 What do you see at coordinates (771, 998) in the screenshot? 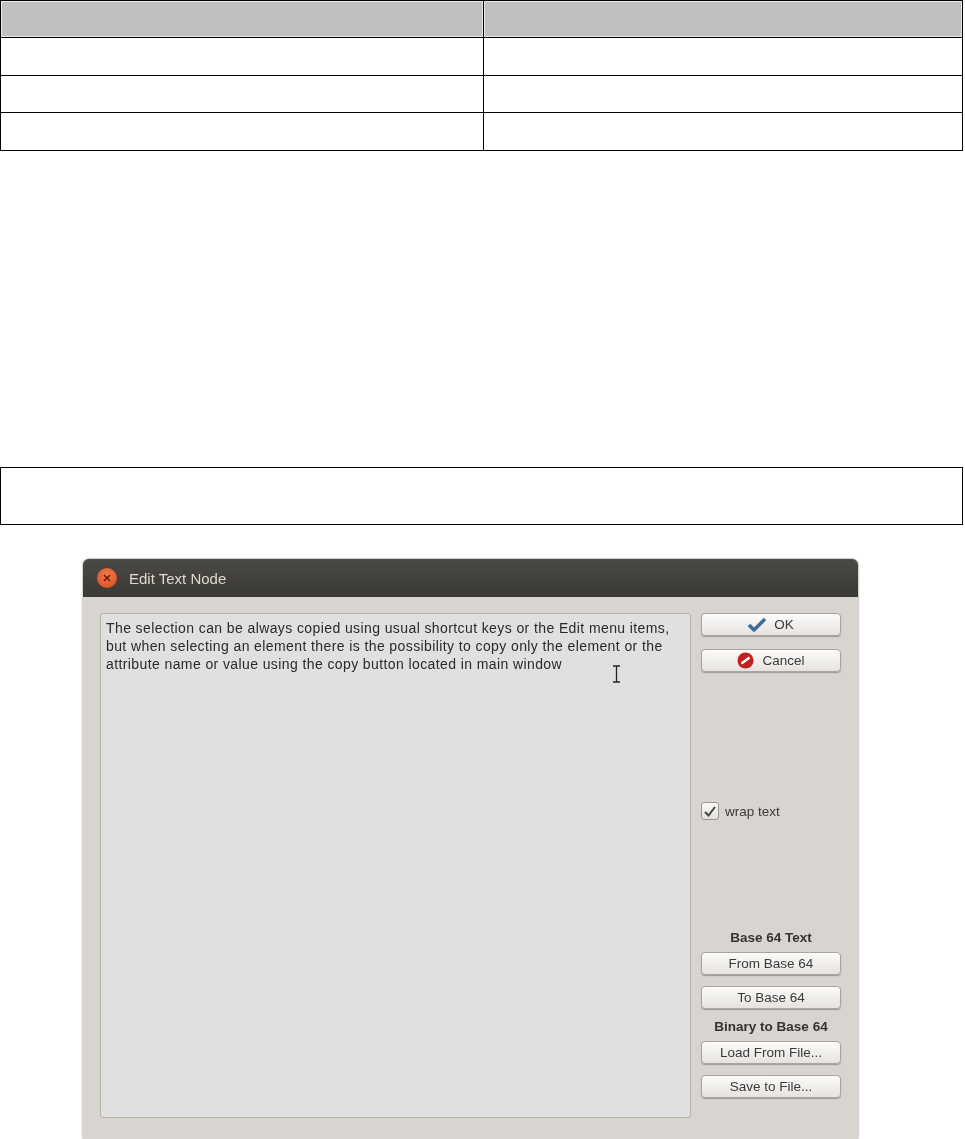
I see `to-base64-button: To Base 64` at bounding box center [771, 998].